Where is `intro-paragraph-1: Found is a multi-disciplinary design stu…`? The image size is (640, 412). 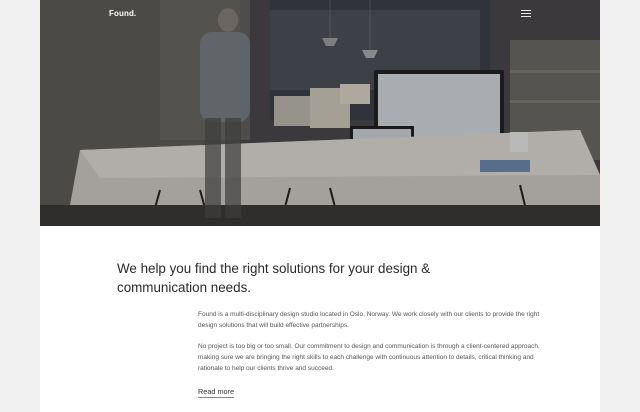
intro-paragraph-1: Found is a multi-disciplinary design stu… is located at coordinates (369, 320).